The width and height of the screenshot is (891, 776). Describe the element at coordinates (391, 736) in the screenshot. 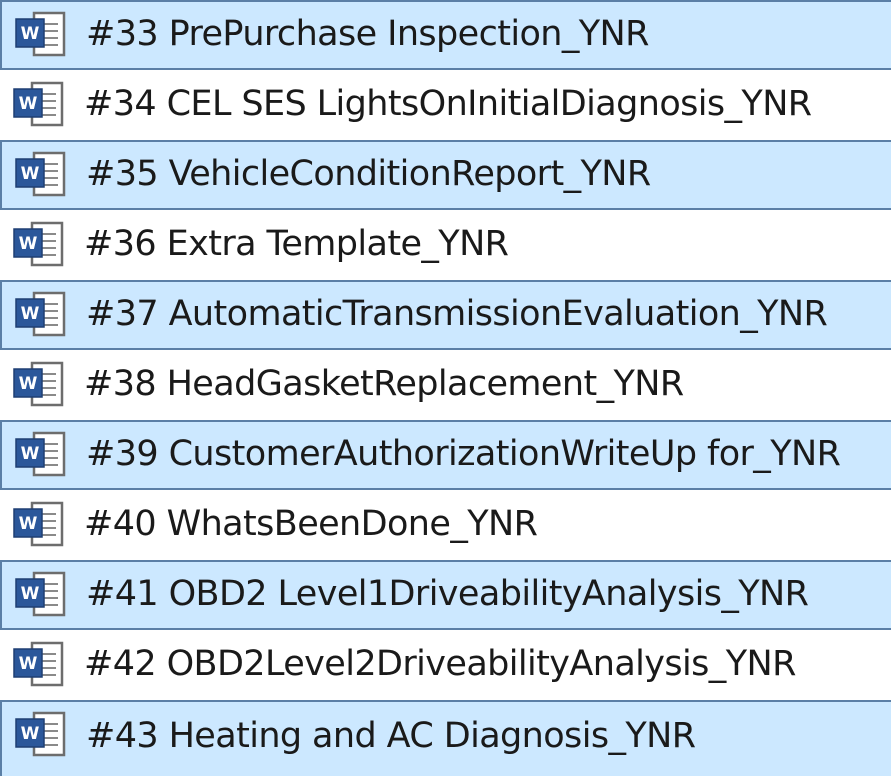

I see `file-name: #43 Heating and AC Diagnosis_YNR` at that location.